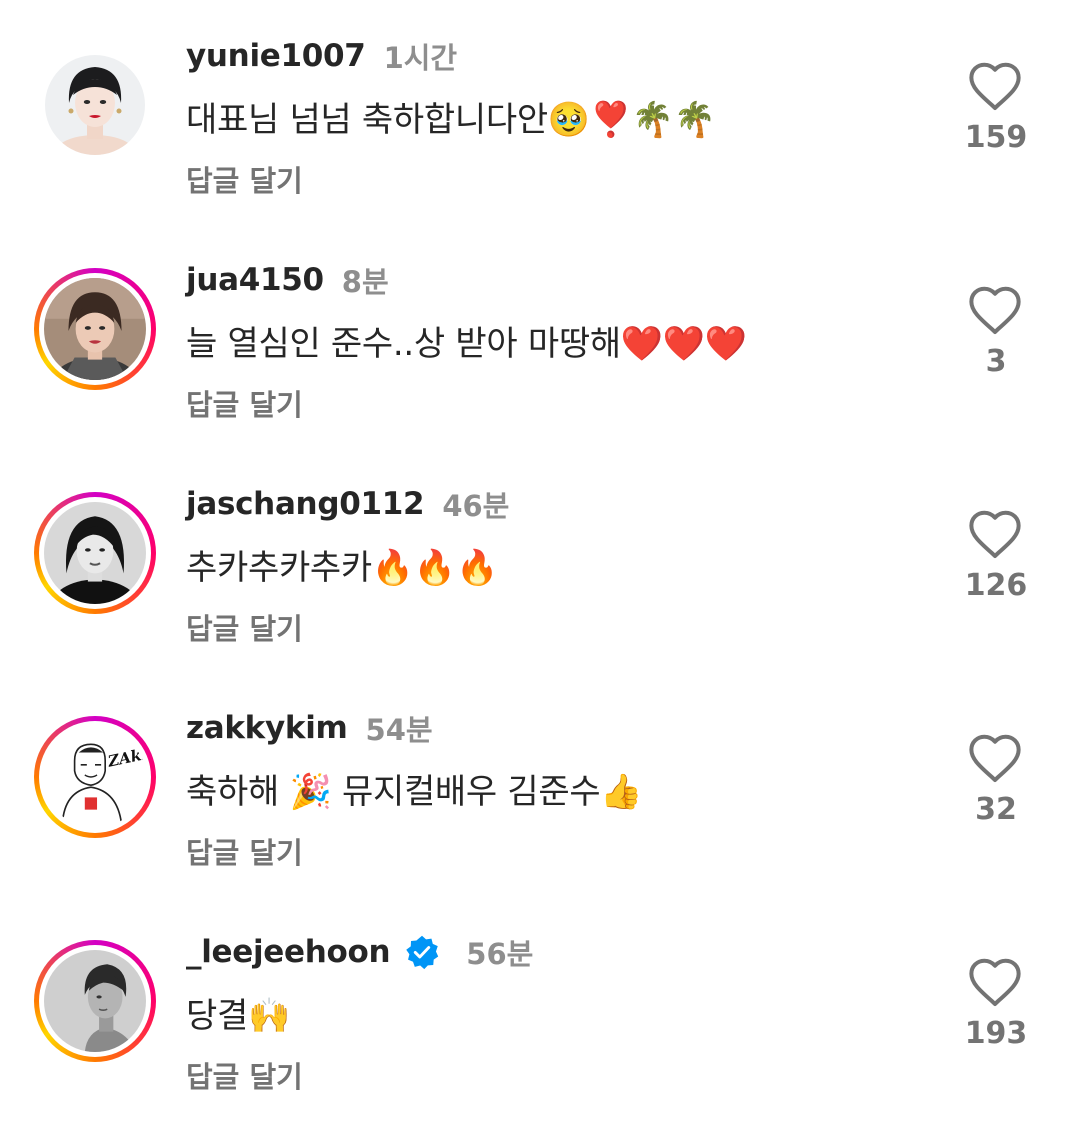  Describe the element at coordinates (466, 344) in the screenshot. I see `comment-text: 늘 열심인 준수..상 받아 마땅해❤️❤️❤️` at that location.